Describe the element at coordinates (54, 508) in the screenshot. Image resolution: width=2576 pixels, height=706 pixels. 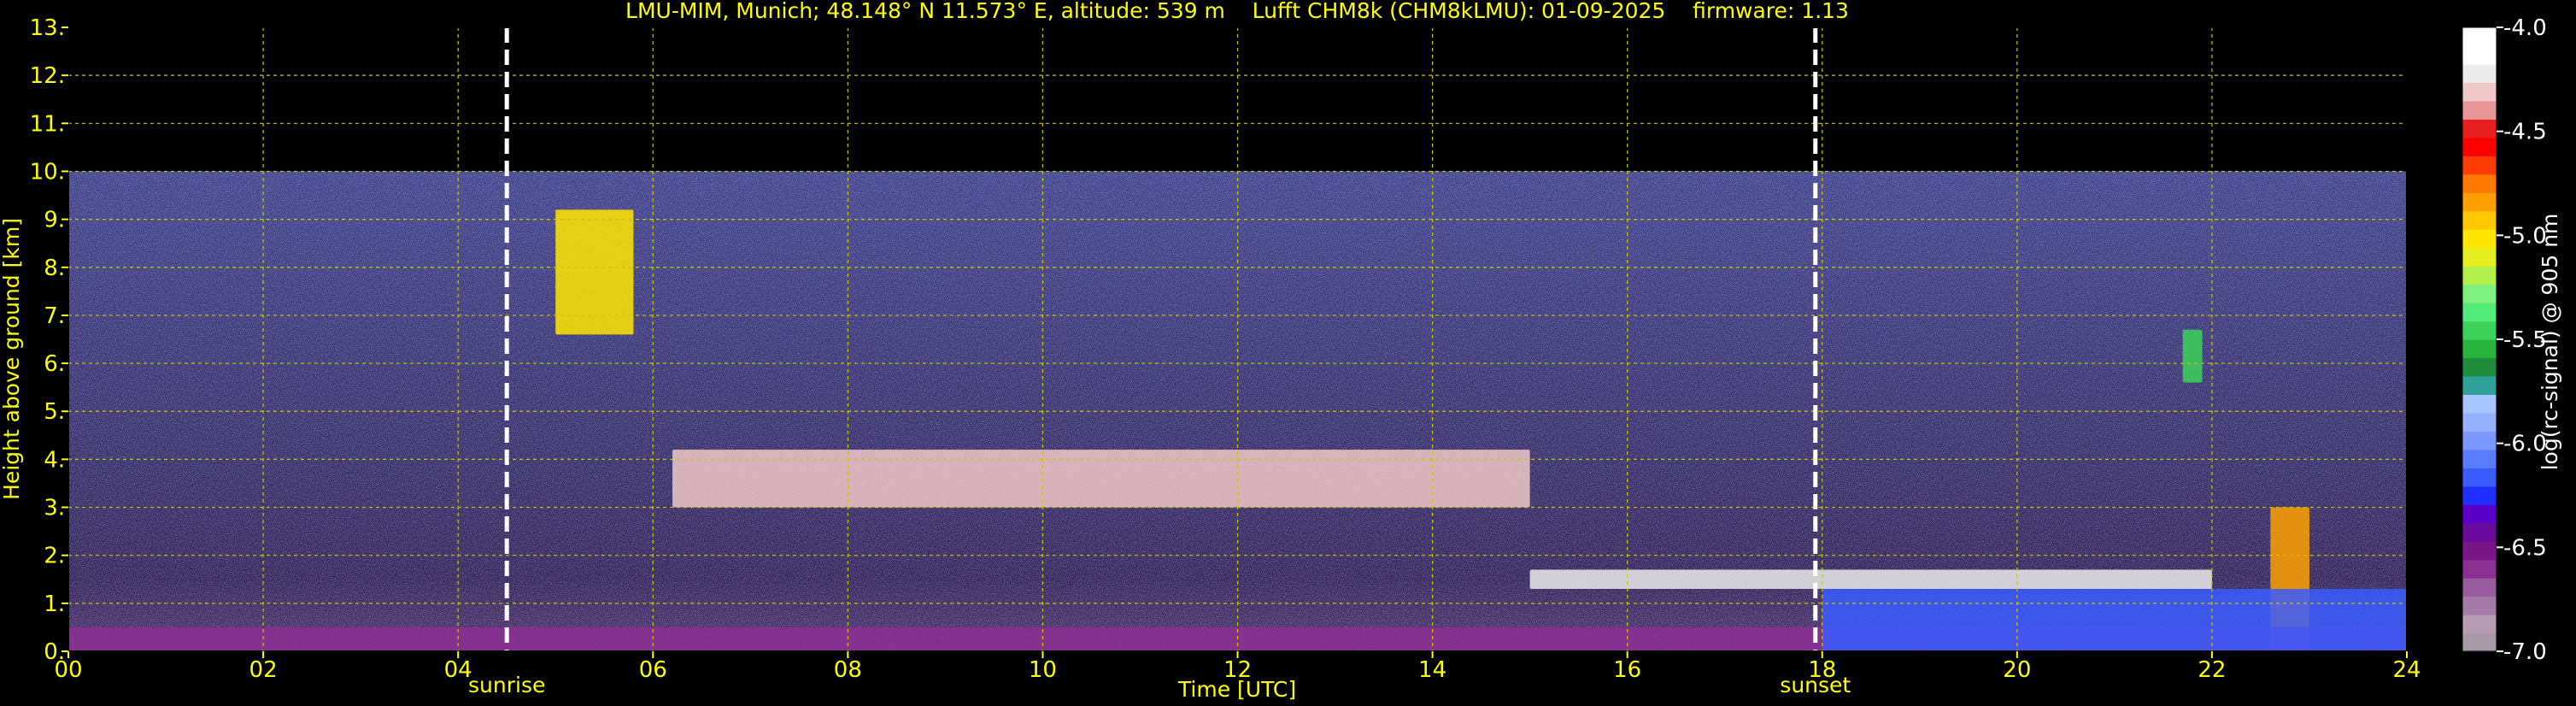
I see `y-tick-label: 3.` at that location.